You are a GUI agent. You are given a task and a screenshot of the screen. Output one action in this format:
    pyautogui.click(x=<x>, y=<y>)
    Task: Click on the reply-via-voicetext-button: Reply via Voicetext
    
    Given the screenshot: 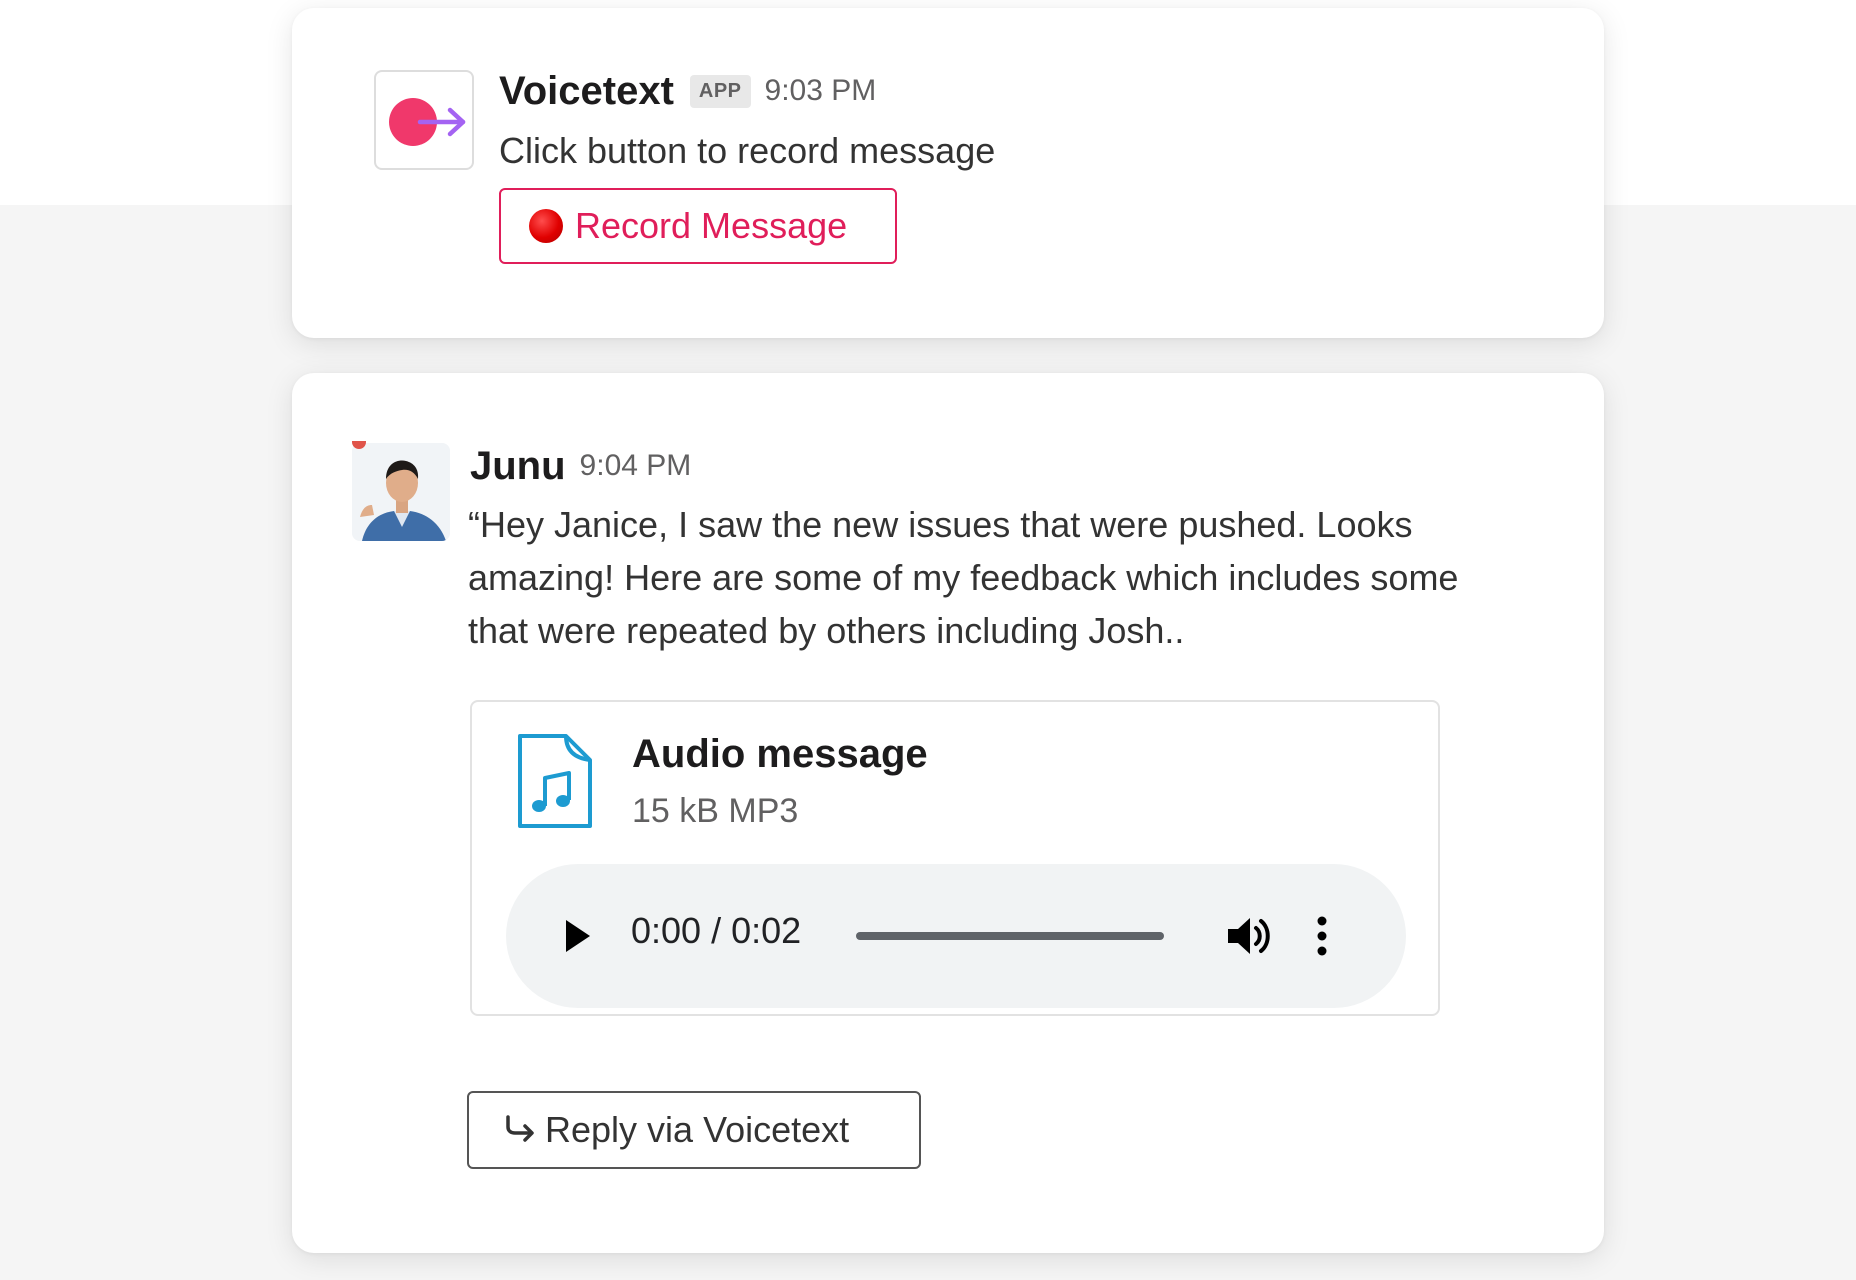 What is the action you would take?
    pyautogui.click(x=694, y=1130)
    